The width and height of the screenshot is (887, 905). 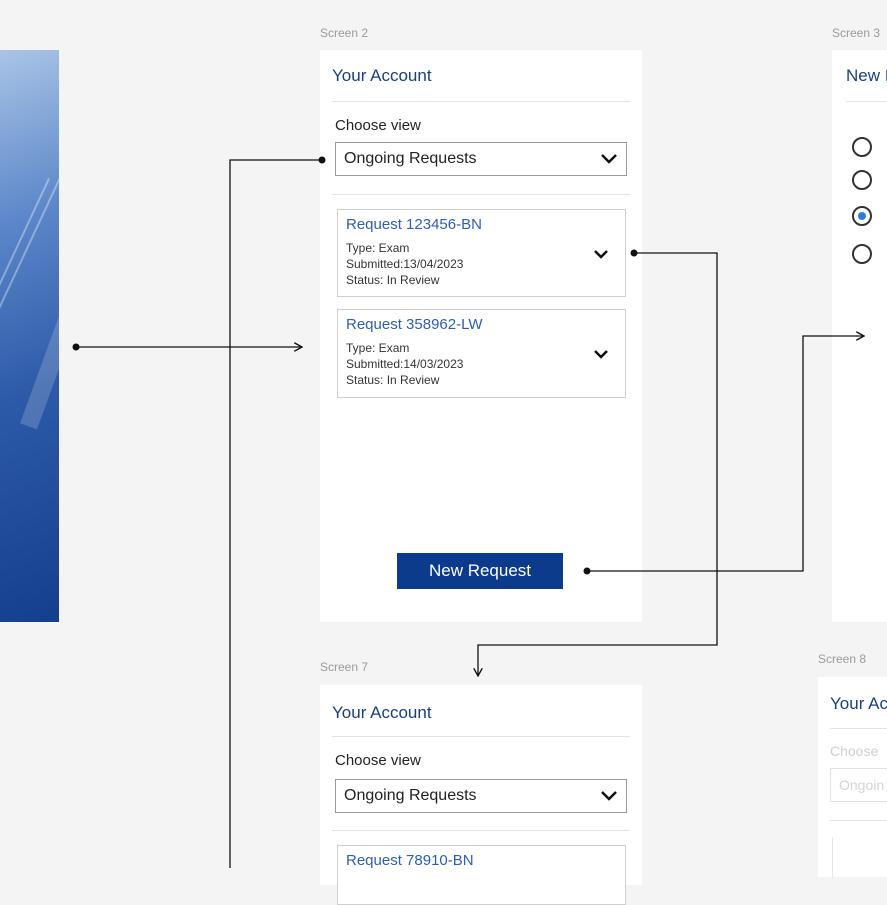 What do you see at coordinates (277, 512) in the screenshot?
I see `connector-select-to-bottom` at bounding box center [277, 512].